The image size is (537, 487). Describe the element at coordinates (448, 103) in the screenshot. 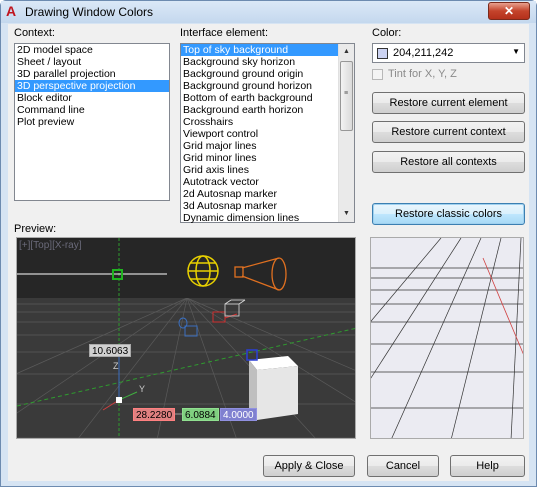

I see `restore-current-element-button: Restore current element` at that location.